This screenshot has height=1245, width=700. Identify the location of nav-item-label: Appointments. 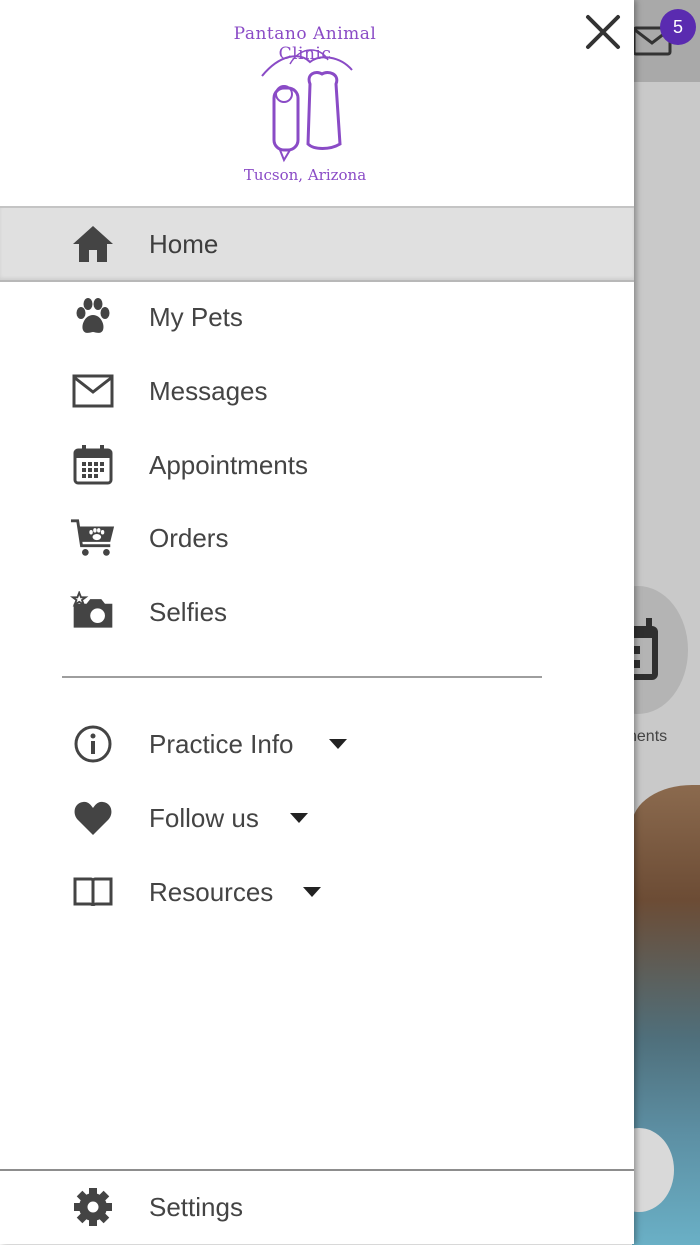
(228, 464).